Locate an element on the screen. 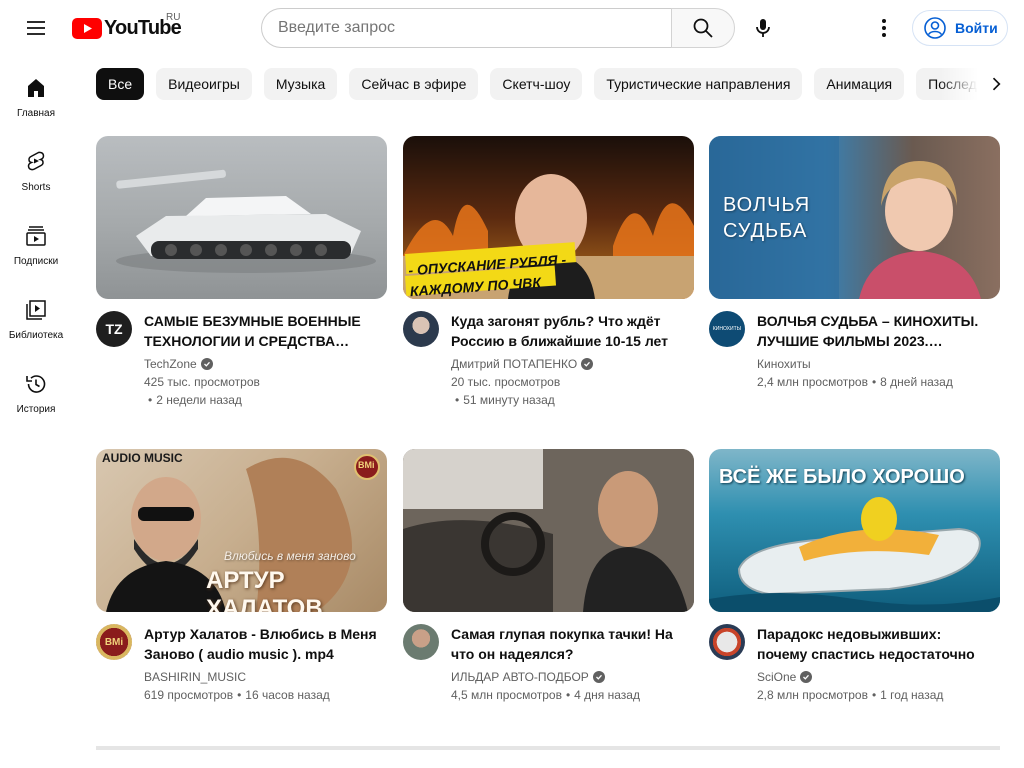 The image size is (1024, 768). sidebar-item-subscriptions: Подписки is located at coordinates (36, 241).